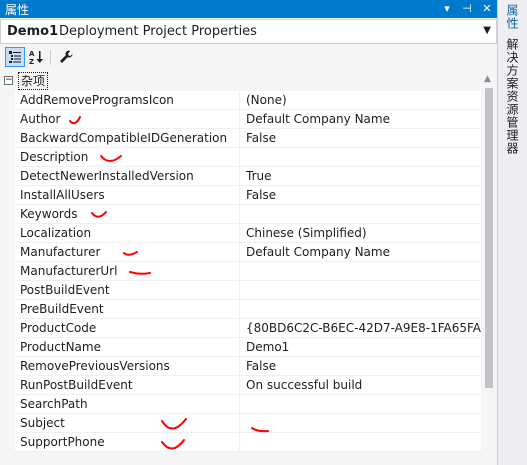  Describe the element at coordinates (360, 176) in the screenshot. I see `property-value: True` at that location.